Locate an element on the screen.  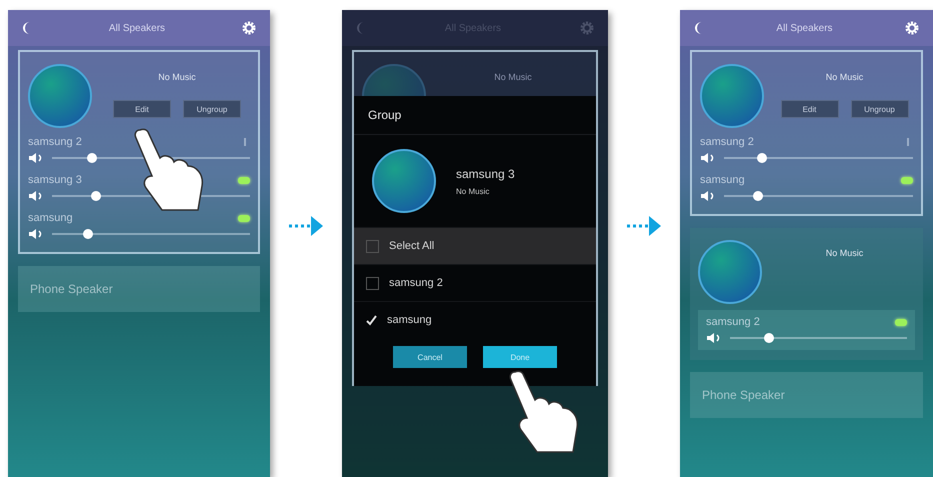
option-label: Select All is located at coordinates (411, 246).